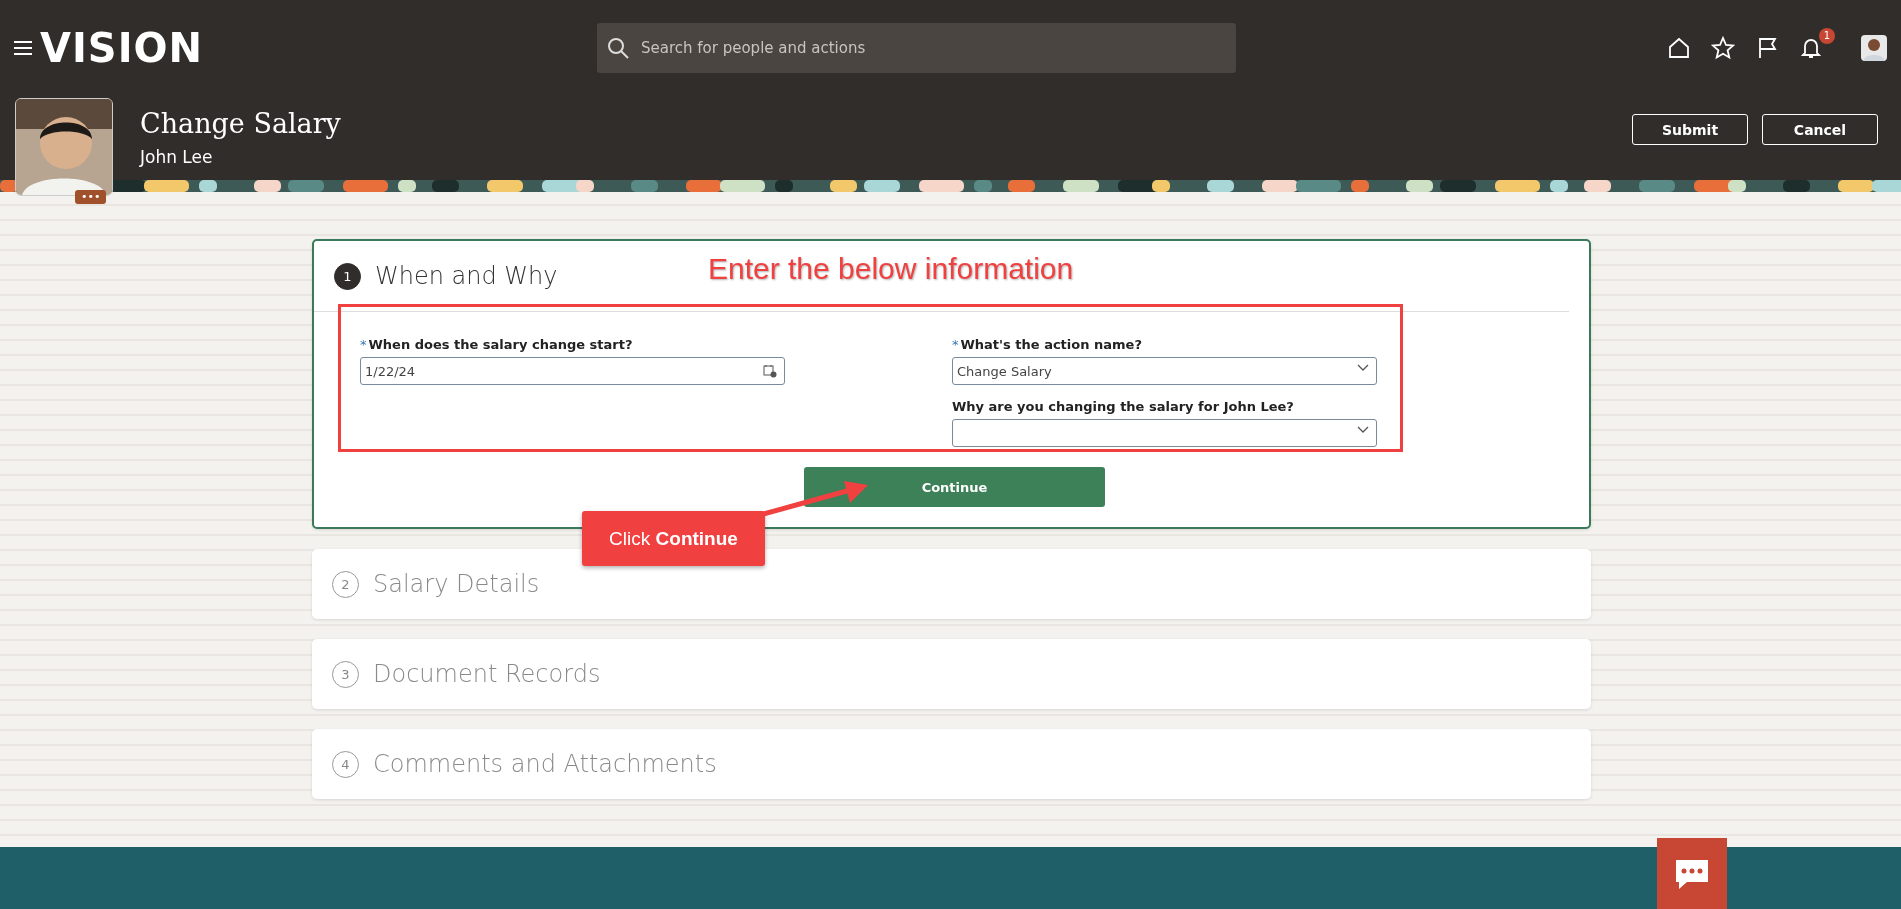 This screenshot has width=1901, height=909. Describe the element at coordinates (240, 157) in the screenshot. I see `person-name: John Lee` at that location.